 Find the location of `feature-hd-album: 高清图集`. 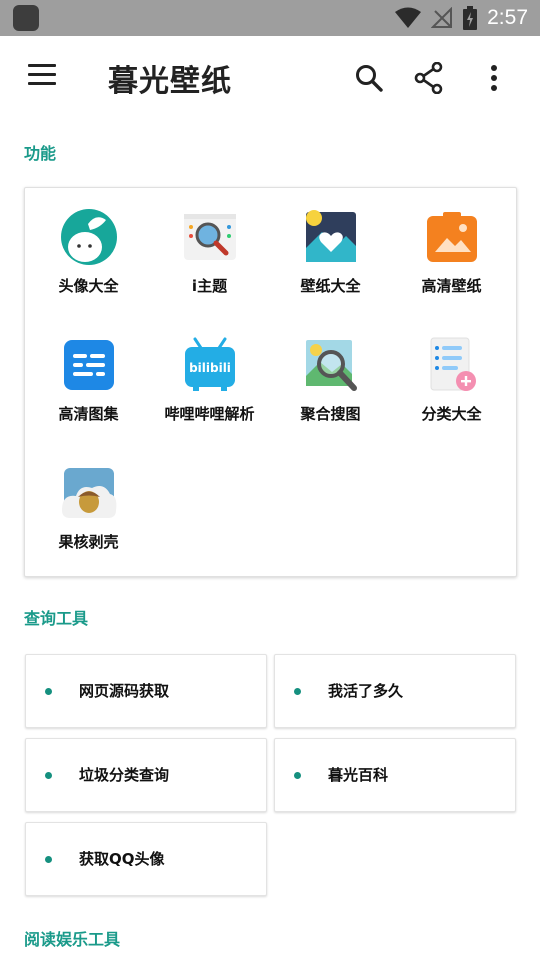

feature-hd-album: 高清图集 is located at coordinates (88, 380).